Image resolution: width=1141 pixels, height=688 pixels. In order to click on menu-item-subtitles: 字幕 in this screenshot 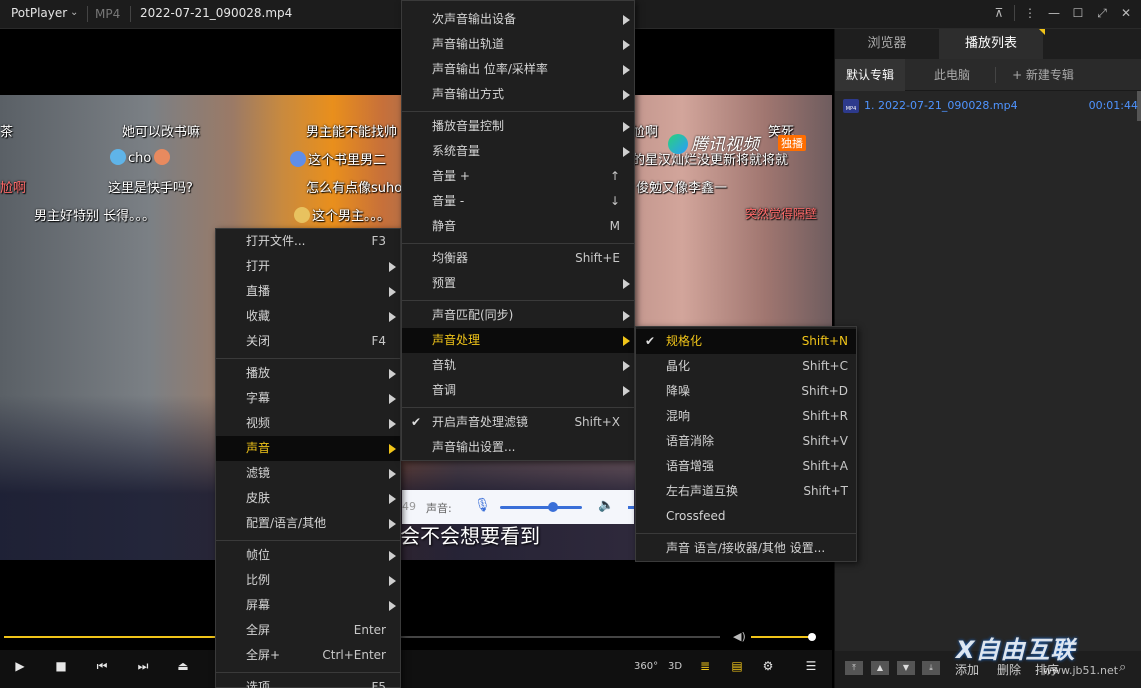, I will do `click(308, 398)`.